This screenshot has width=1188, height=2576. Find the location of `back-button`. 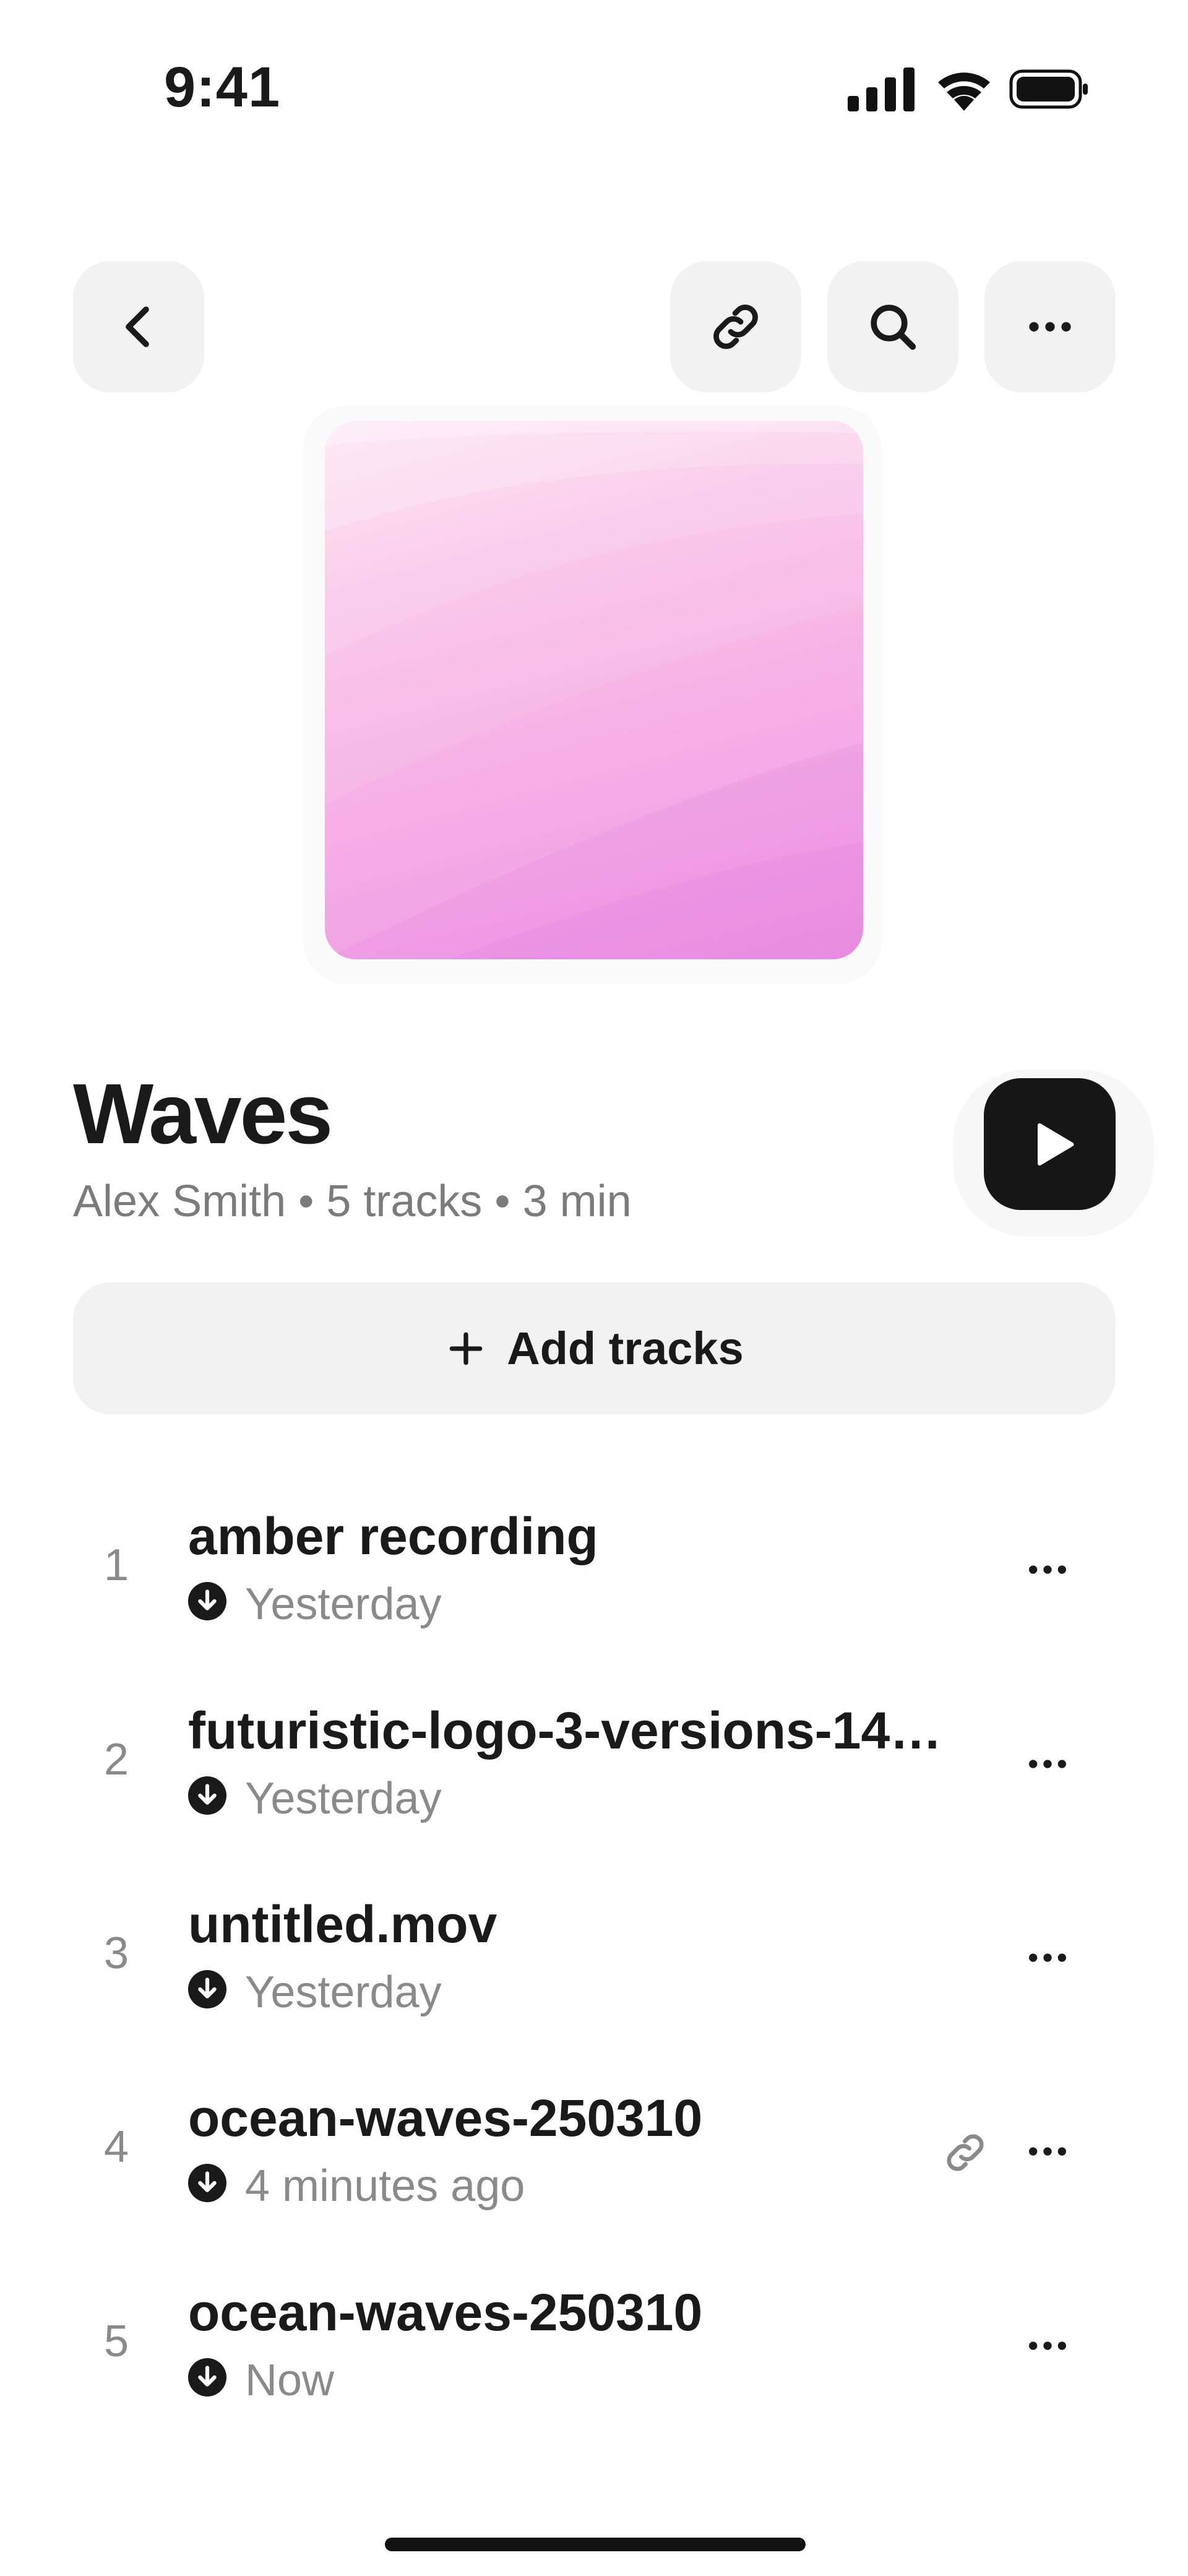

back-button is located at coordinates (138, 326).